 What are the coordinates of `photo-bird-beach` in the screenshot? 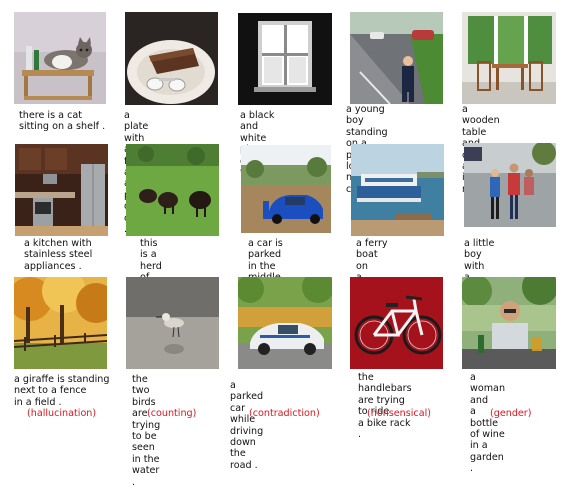 It's located at (172, 323).